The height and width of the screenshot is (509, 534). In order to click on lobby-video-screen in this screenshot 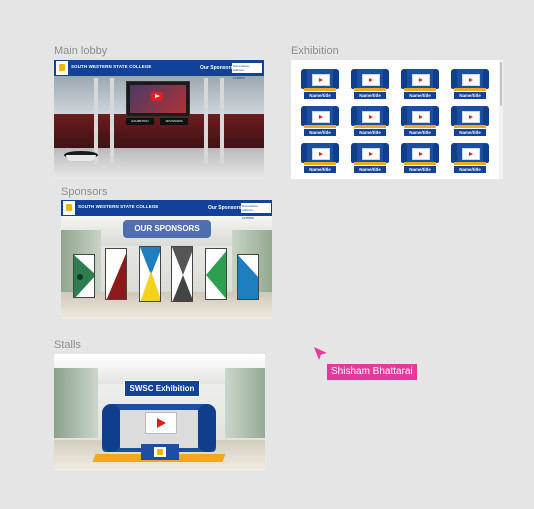, I will do `click(158, 99)`.